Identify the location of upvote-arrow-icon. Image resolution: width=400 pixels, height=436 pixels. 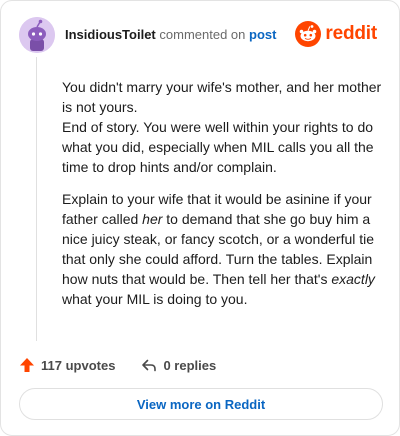
(27, 365).